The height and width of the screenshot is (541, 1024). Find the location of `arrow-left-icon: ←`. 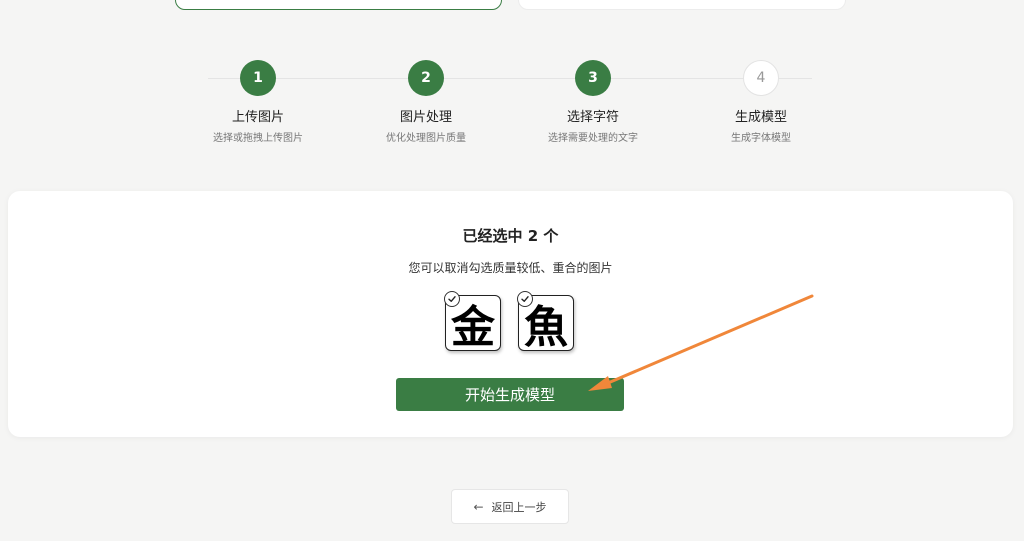

arrow-left-icon: ← is located at coordinates (478, 506).